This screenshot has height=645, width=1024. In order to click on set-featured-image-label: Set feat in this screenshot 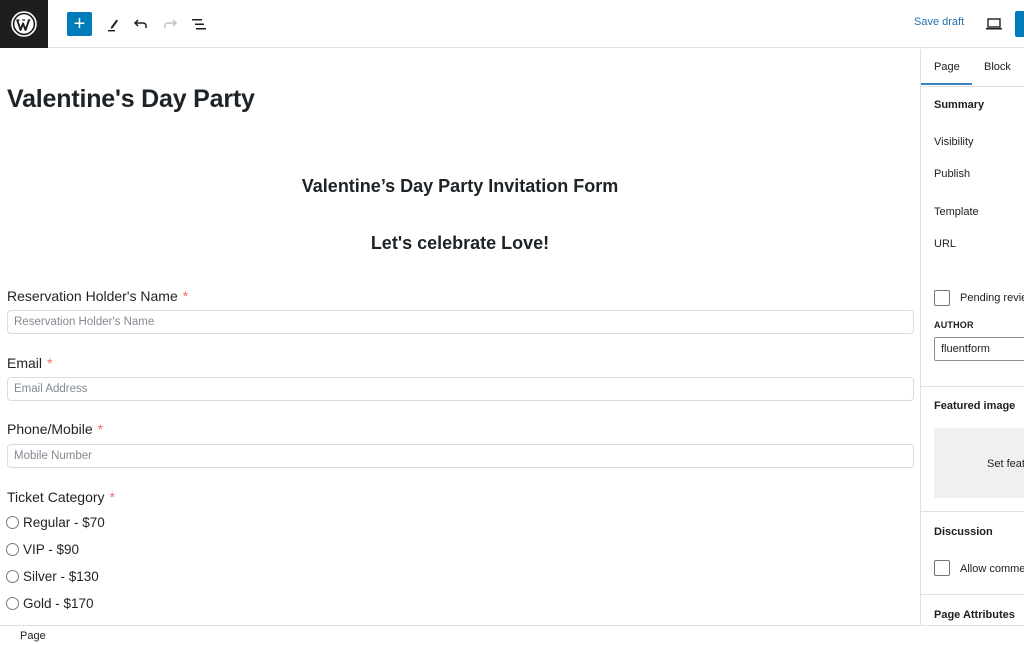, I will do `click(1005, 464)`.